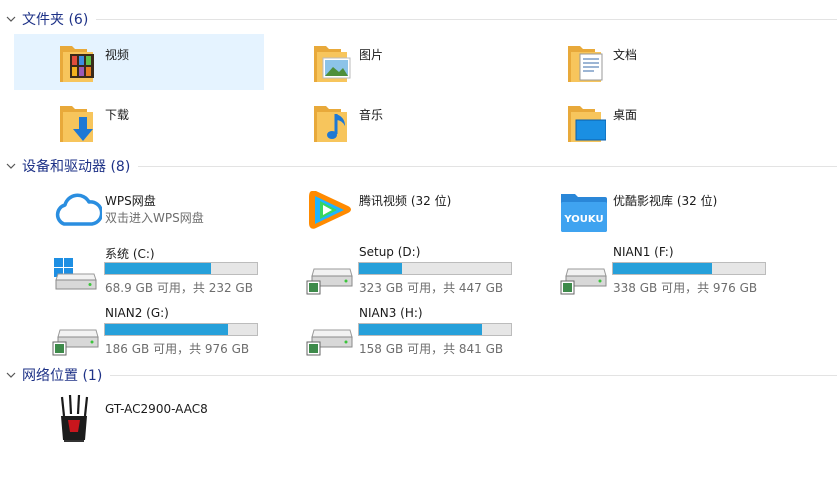 The width and height of the screenshot is (837, 501). Describe the element at coordinates (405, 201) in the screenshot. I see `app-label: 腾讯视频 (32 位)` at that location.